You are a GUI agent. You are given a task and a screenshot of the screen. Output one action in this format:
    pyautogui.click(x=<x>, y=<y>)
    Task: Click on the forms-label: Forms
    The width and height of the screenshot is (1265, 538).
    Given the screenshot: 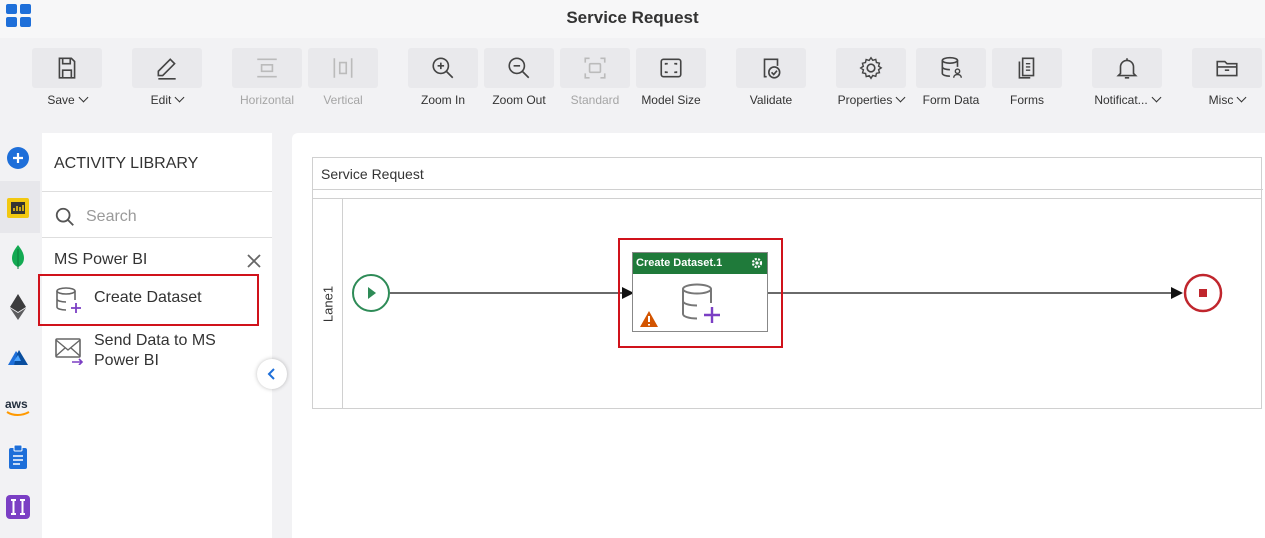 What is the action you would take?
    pyautogui.click(x=1027, y=100)
    